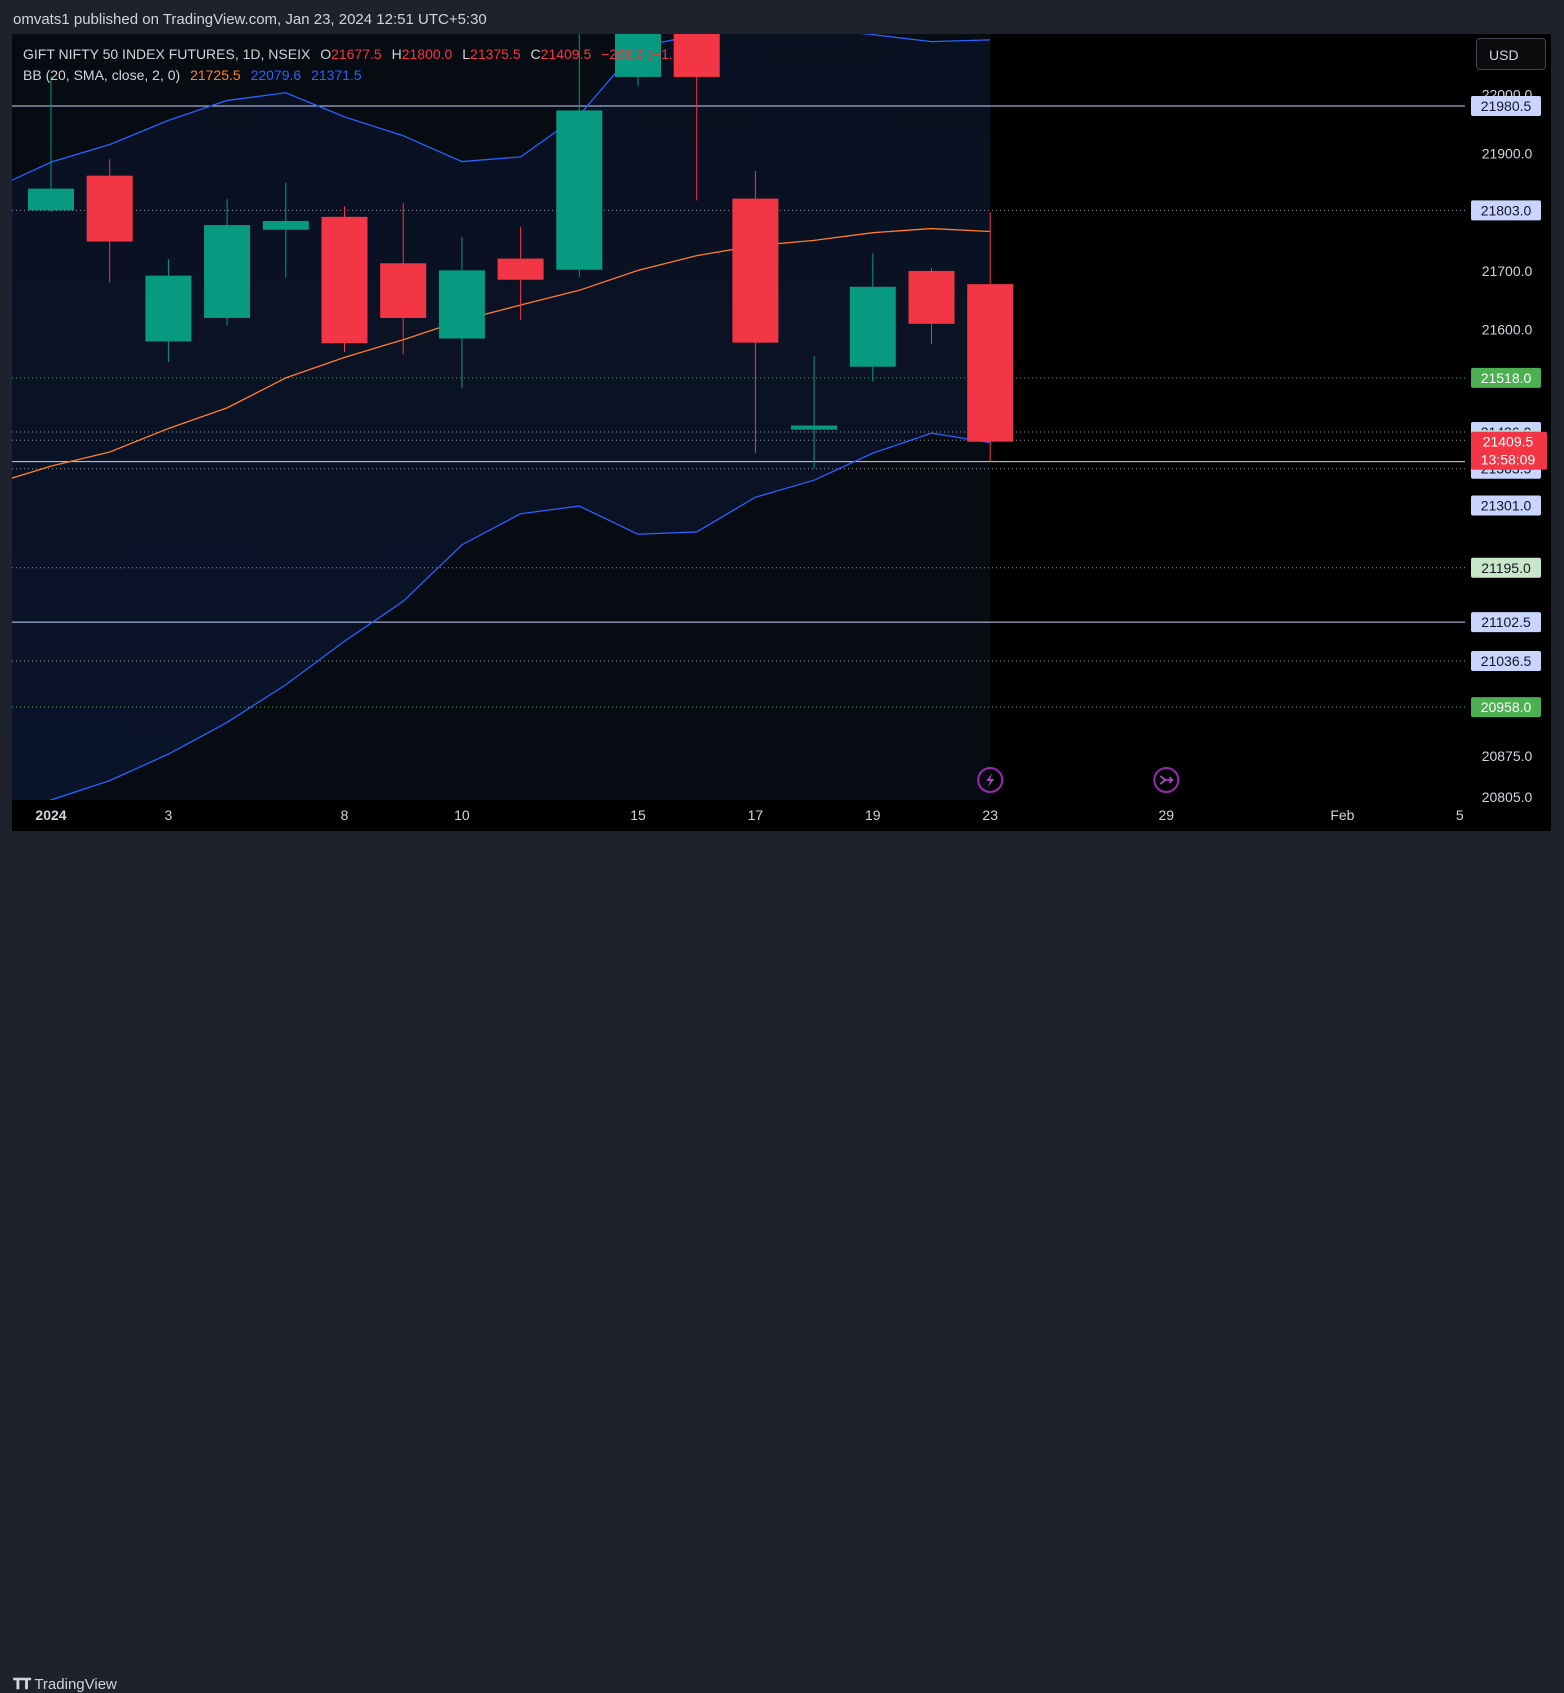 Image resolution: width=1564 pixels, height=1693 pixels. Describe the element at coordinates (1508, 442) in the screenshot. I see `last-price-value: 21409.5` at that location.